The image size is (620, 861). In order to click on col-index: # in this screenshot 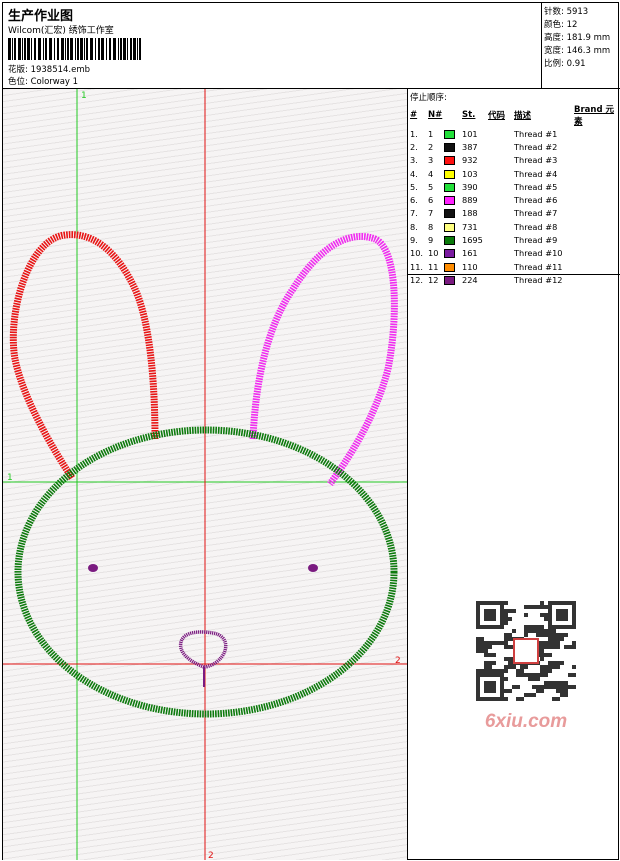, I will do `click(414, 115)`.